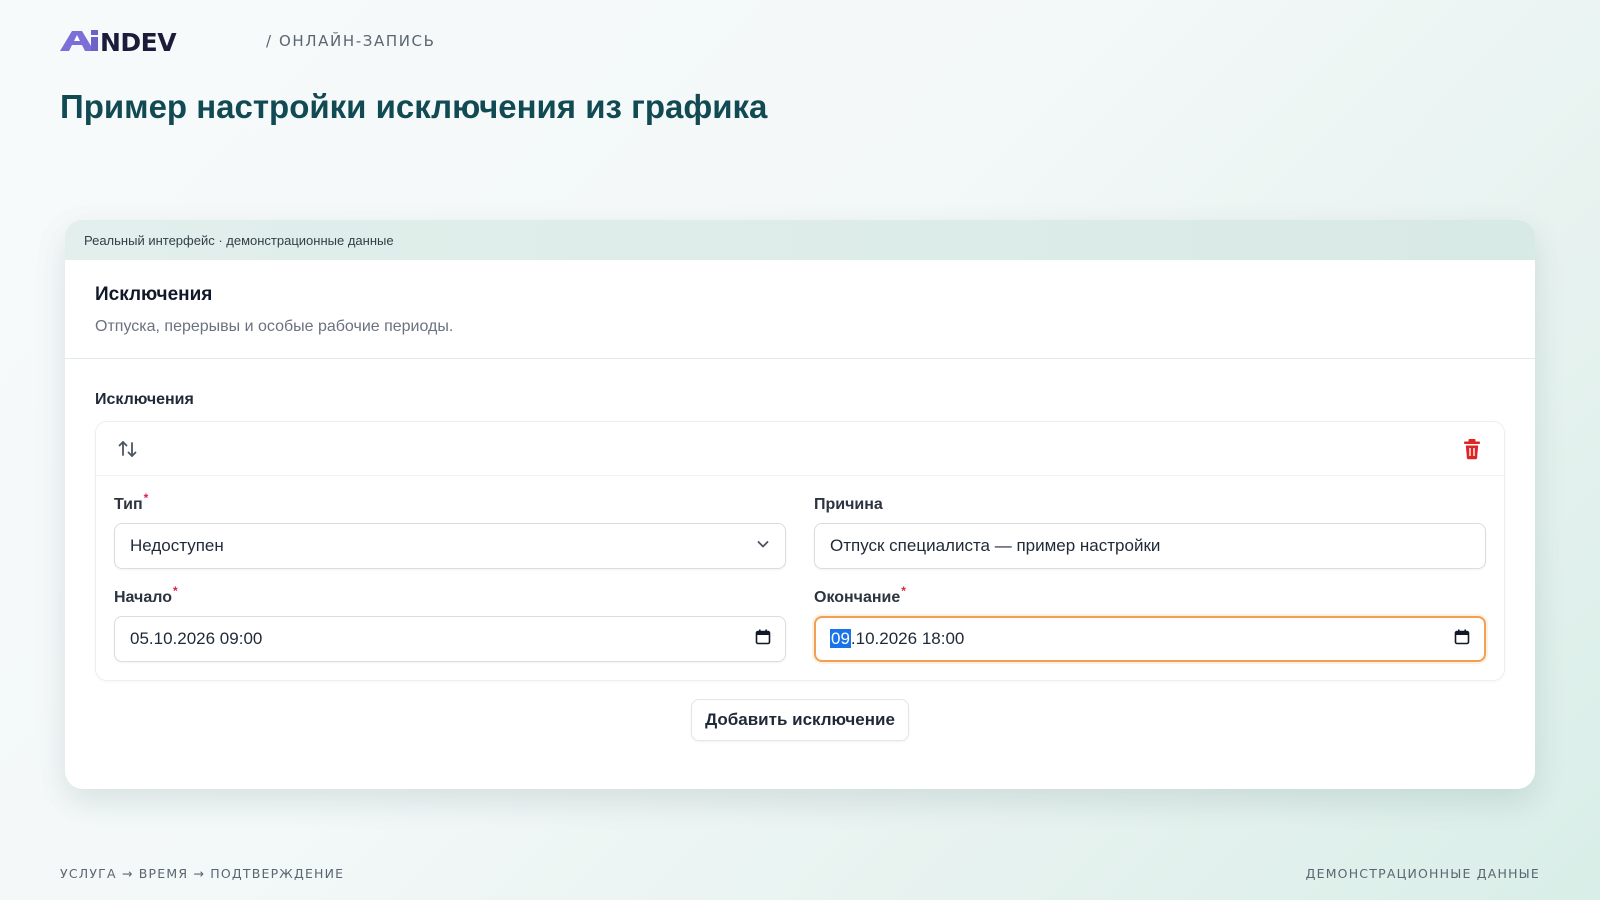 Image resolution: width=1600 pixels, height=900 pixels. Describe the element at coordinates (450, 639) in the screenshot. I see `start-datetime-input: 05.10.2026 09:00` at that location.